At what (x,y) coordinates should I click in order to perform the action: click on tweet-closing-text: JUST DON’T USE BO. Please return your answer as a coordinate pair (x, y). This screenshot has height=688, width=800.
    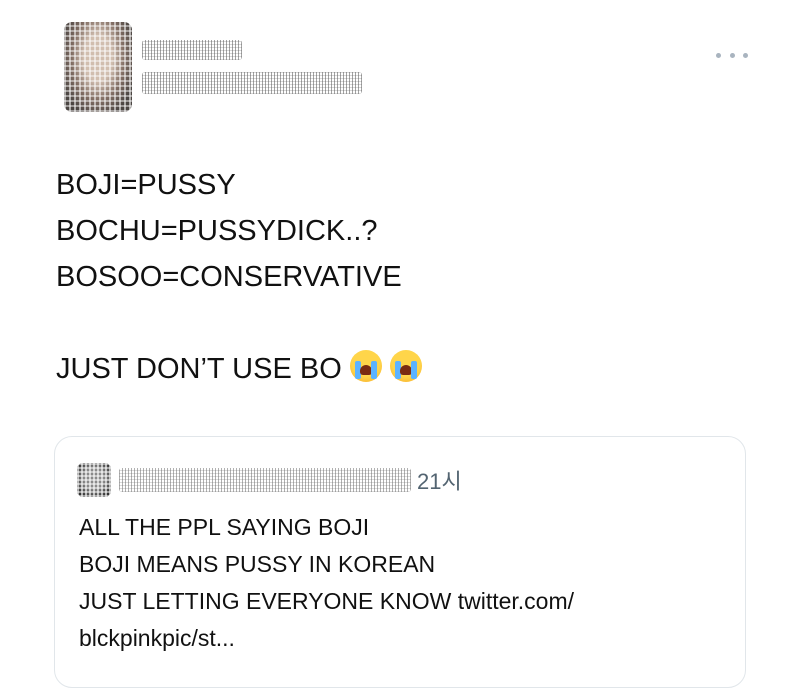
    Looking at the image, I should click on (199, 369).